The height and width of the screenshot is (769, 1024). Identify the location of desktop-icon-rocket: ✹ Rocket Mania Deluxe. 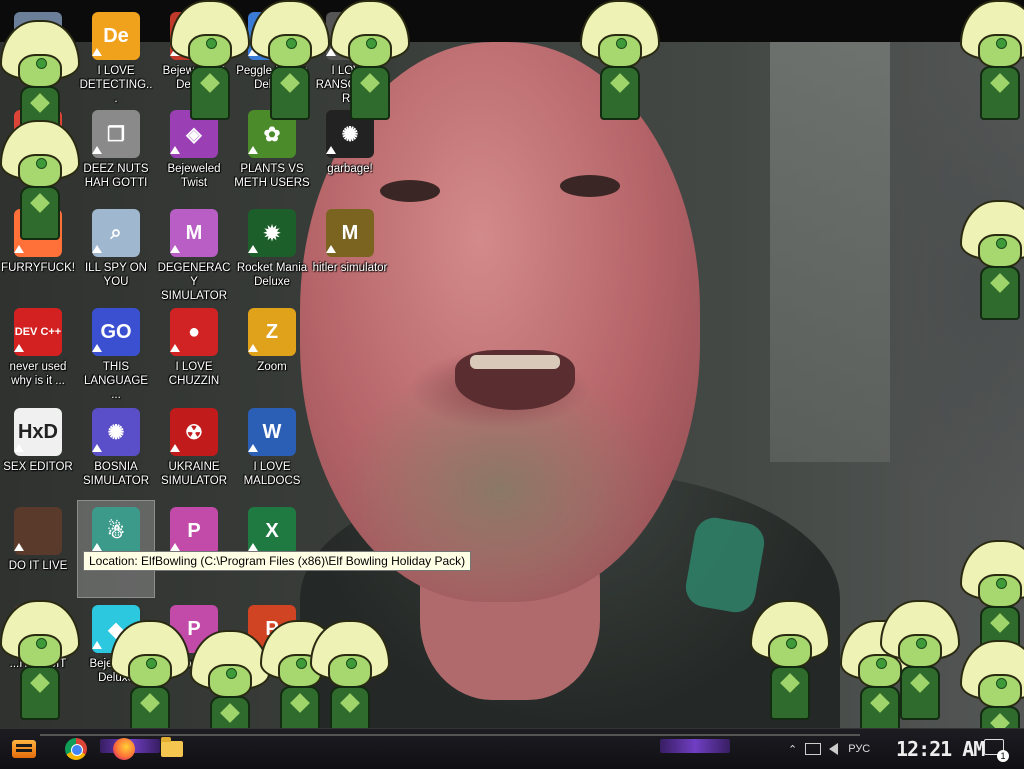
(272, 251).